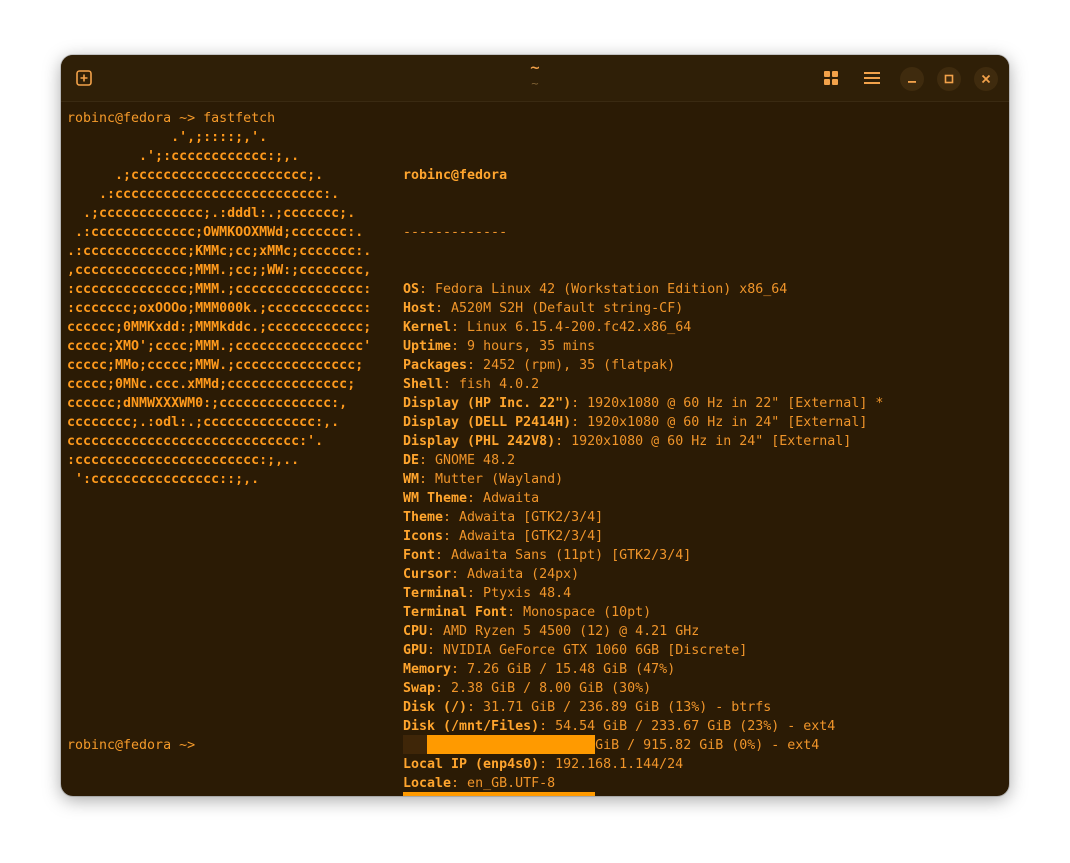 Image resolution: width=1070 pixels, height=863 pixels. What do you see at coordinates (423, 517) in the screenshot?
I see `info-key: Theme` at bounding box center [423, 517].